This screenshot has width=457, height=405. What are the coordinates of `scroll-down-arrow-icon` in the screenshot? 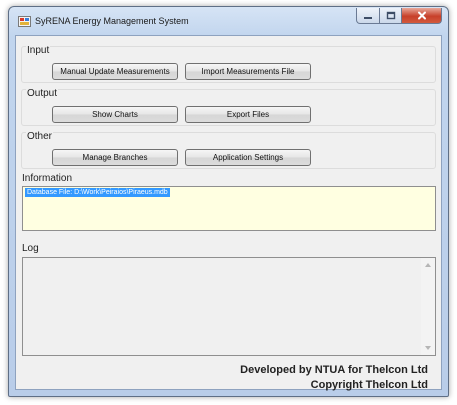 It's located at (428, 348).